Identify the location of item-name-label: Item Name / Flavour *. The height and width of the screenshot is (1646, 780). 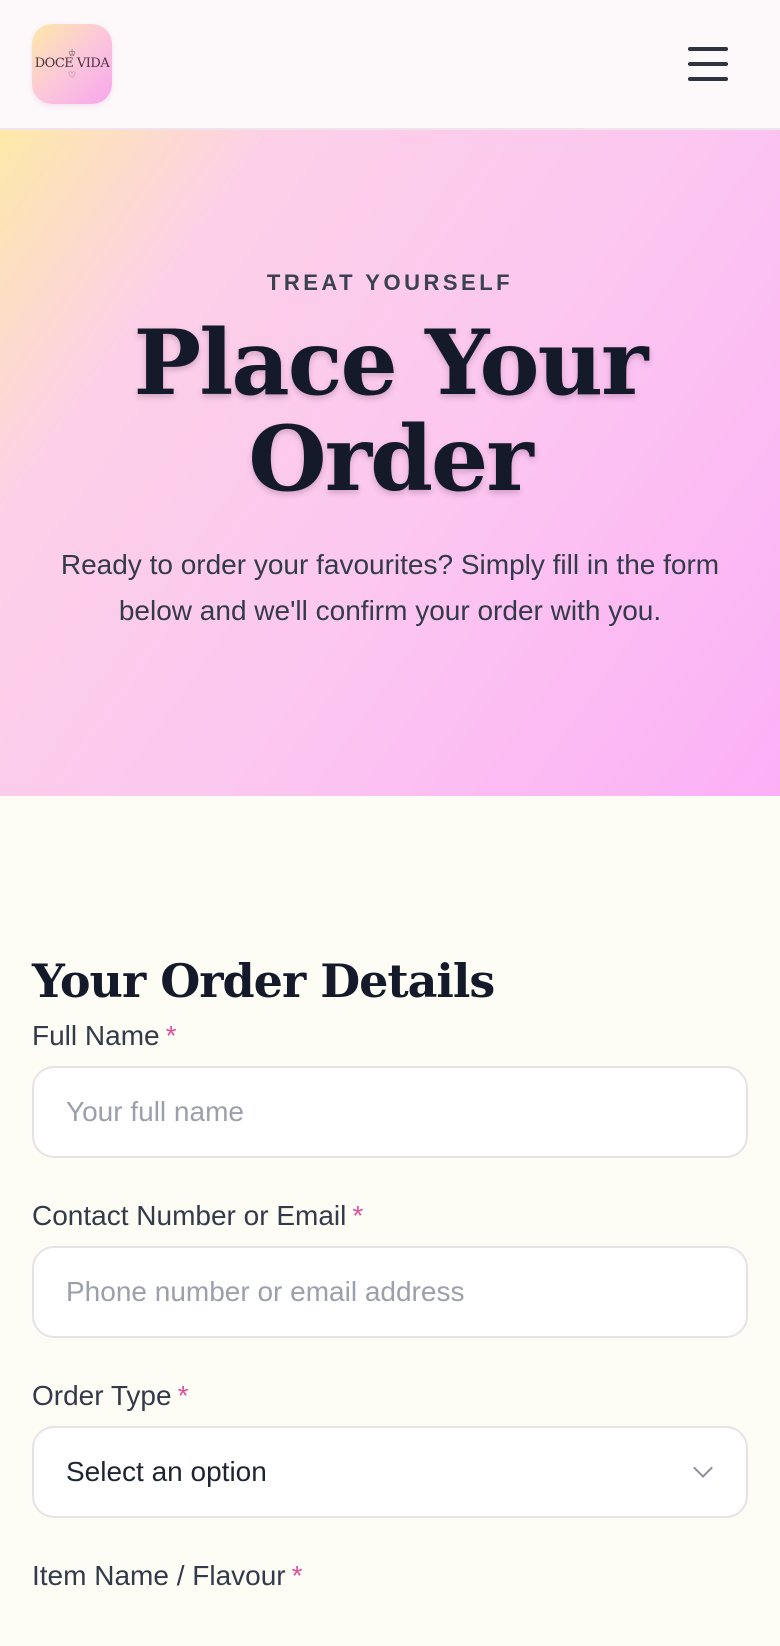
(167, 1576).